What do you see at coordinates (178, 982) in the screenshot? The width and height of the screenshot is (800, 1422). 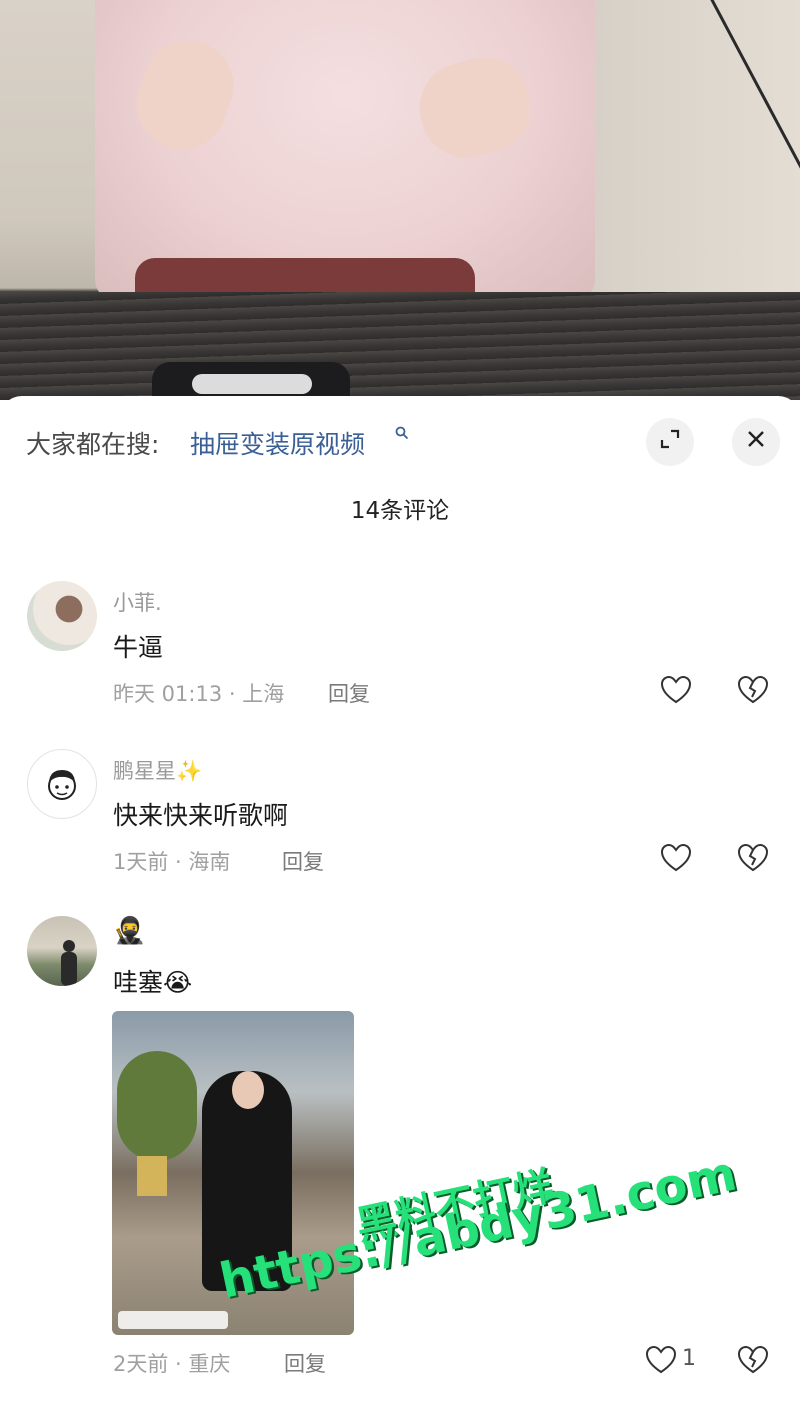 I see `crying-emoji: 😭` at bounding box center [178, 982].